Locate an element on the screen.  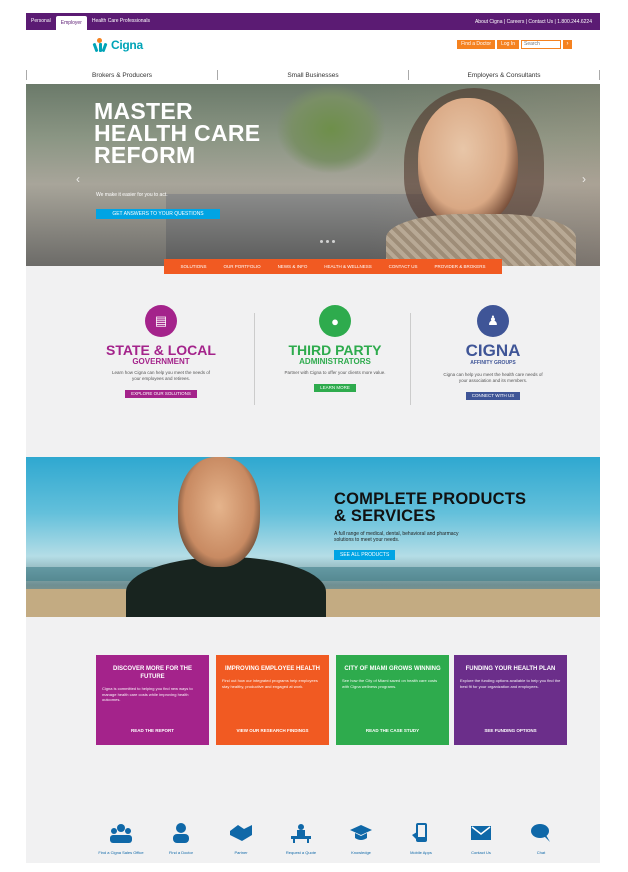
header-actions: Find a Doctor Log In Search › is located at coordinates (514, 44).